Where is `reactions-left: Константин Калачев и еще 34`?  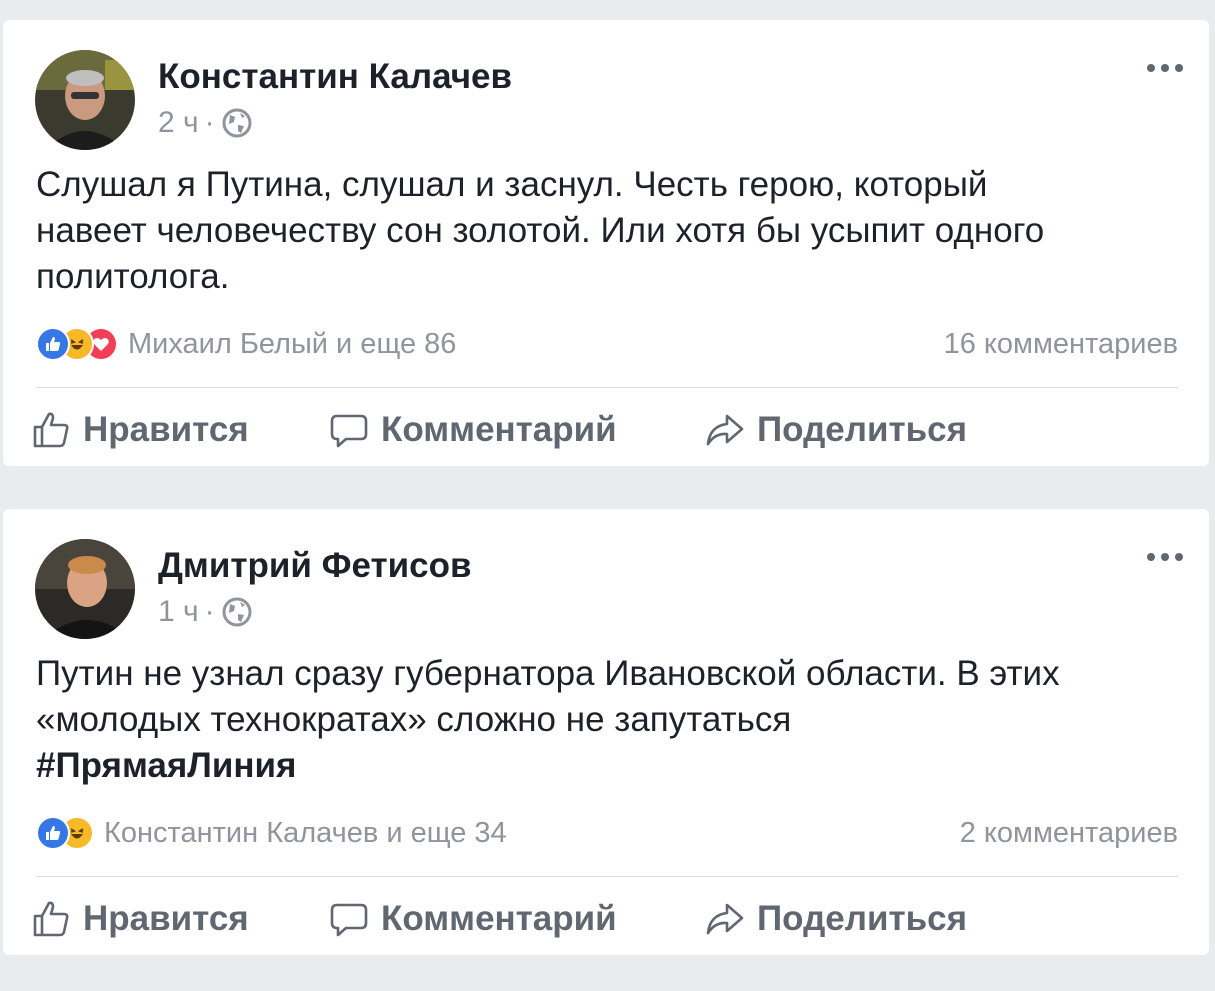
reactions-left: Константин Калачев и еще 34 is located at coordinates (271, 833).